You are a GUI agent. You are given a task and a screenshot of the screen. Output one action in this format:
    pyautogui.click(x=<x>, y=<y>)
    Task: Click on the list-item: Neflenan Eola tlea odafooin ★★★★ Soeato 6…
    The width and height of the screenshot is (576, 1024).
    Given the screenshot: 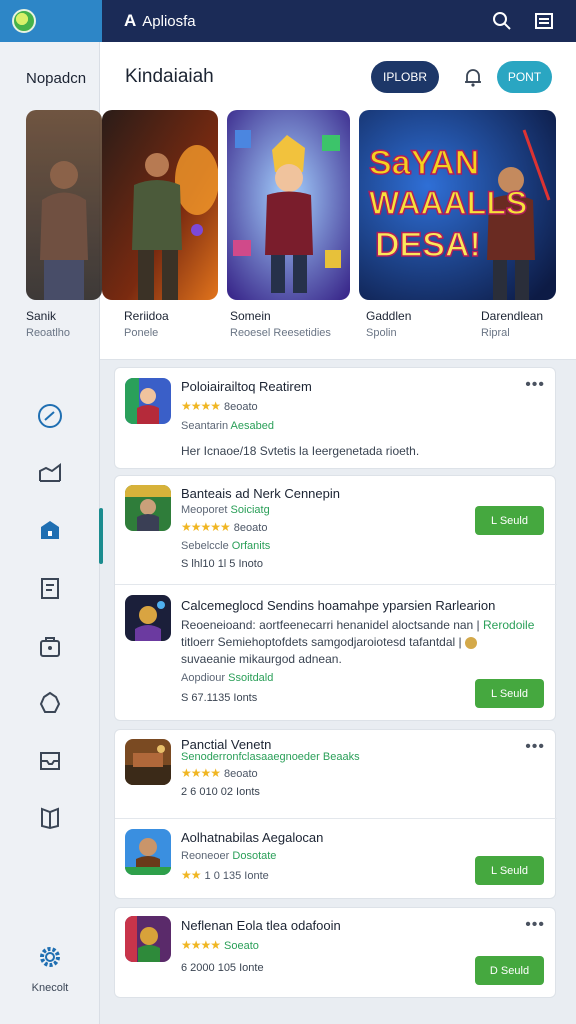 What is the action you would take?
    pyautogui.click(x=336, y=953)
    